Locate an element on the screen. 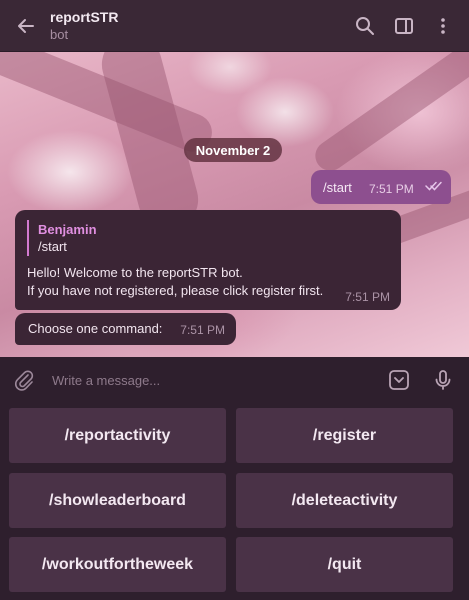  attach-button is located at coordinates (24, 380).